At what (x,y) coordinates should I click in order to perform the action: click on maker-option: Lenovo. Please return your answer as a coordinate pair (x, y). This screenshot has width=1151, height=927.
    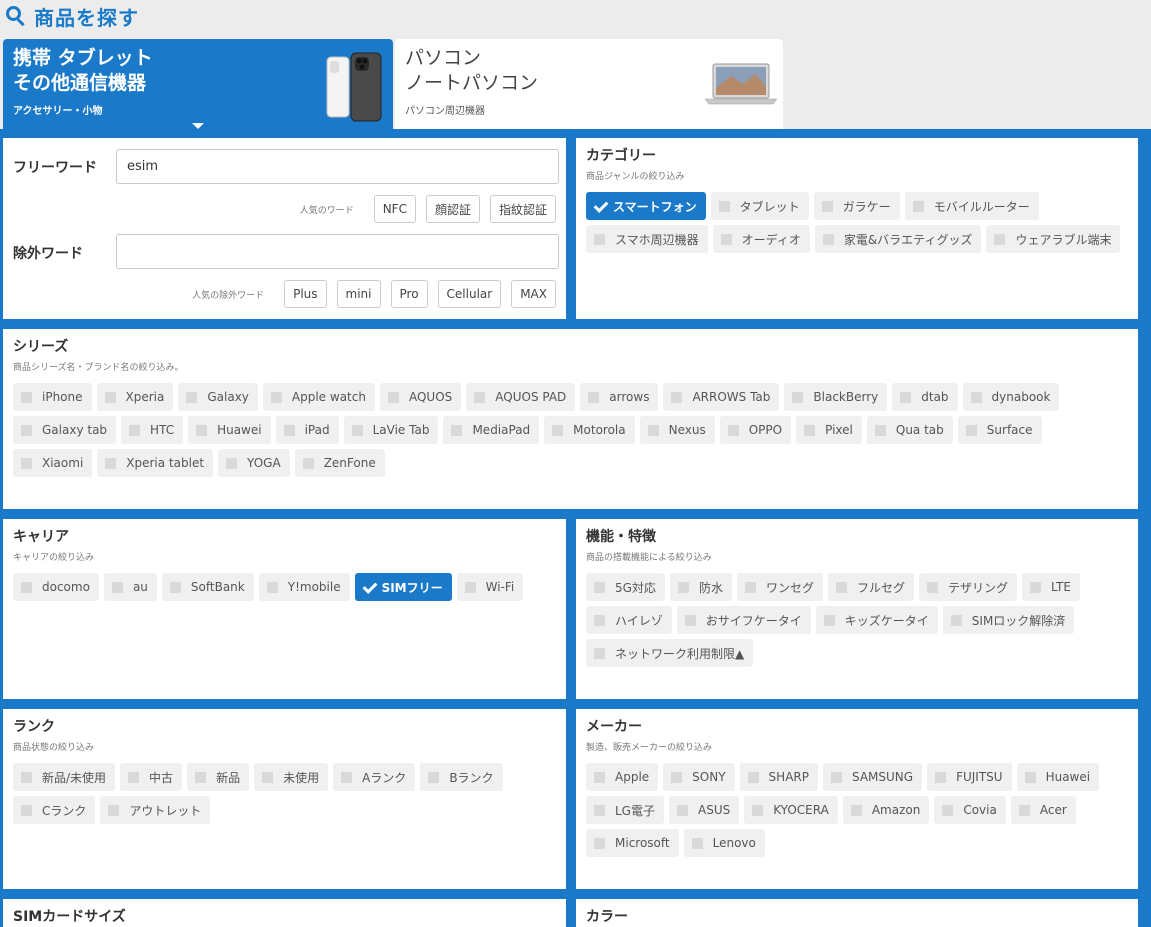
    Looking at the image, I should click on (724, 843).